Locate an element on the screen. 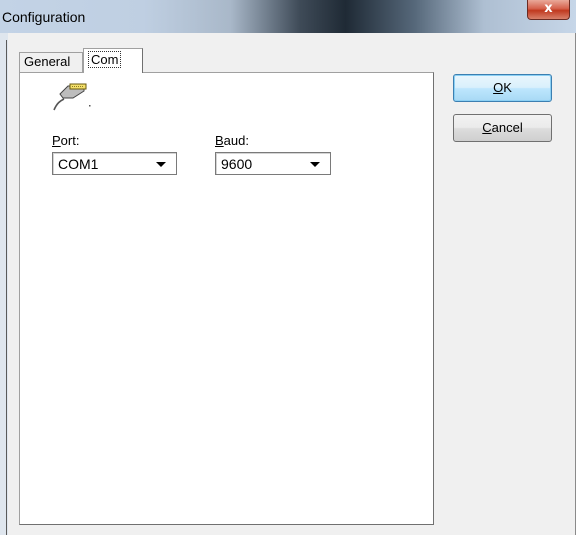 The image size is (576, 535). close-button: x is located at coordinates (548, 10).